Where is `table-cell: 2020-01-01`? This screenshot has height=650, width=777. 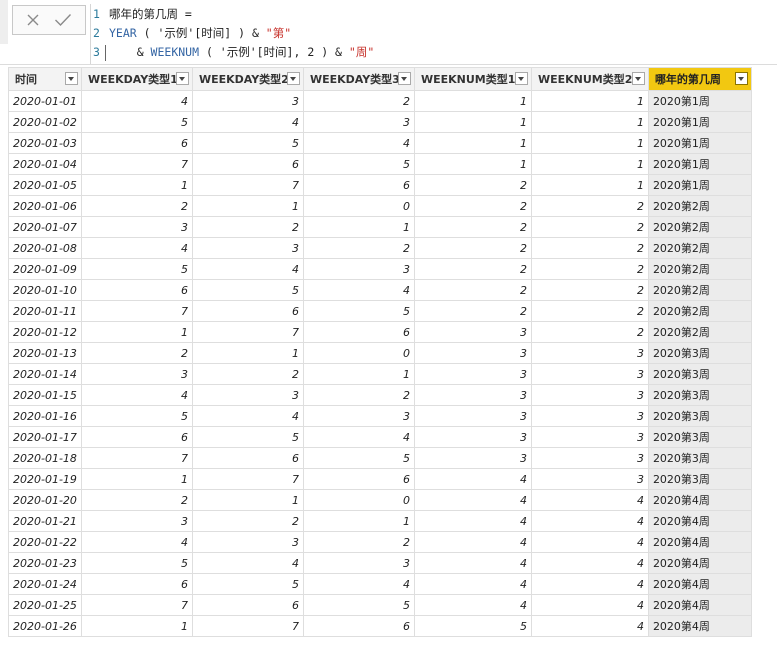
table-cell: 2020-01-01 is located at coordinates (45, 101).